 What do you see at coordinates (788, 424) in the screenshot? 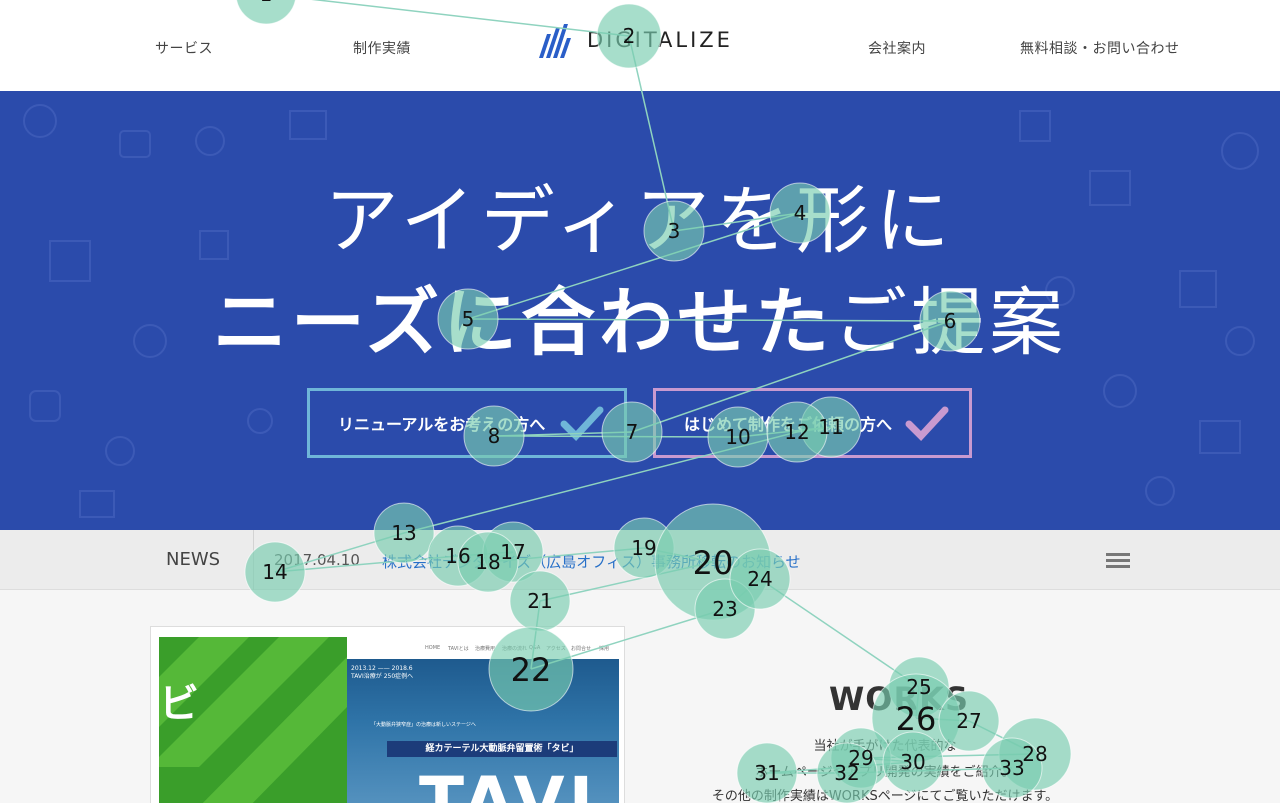
I see `cta-first-time-label: はじめて制作をご依頼の方へ` at bounding box center [788, 424].